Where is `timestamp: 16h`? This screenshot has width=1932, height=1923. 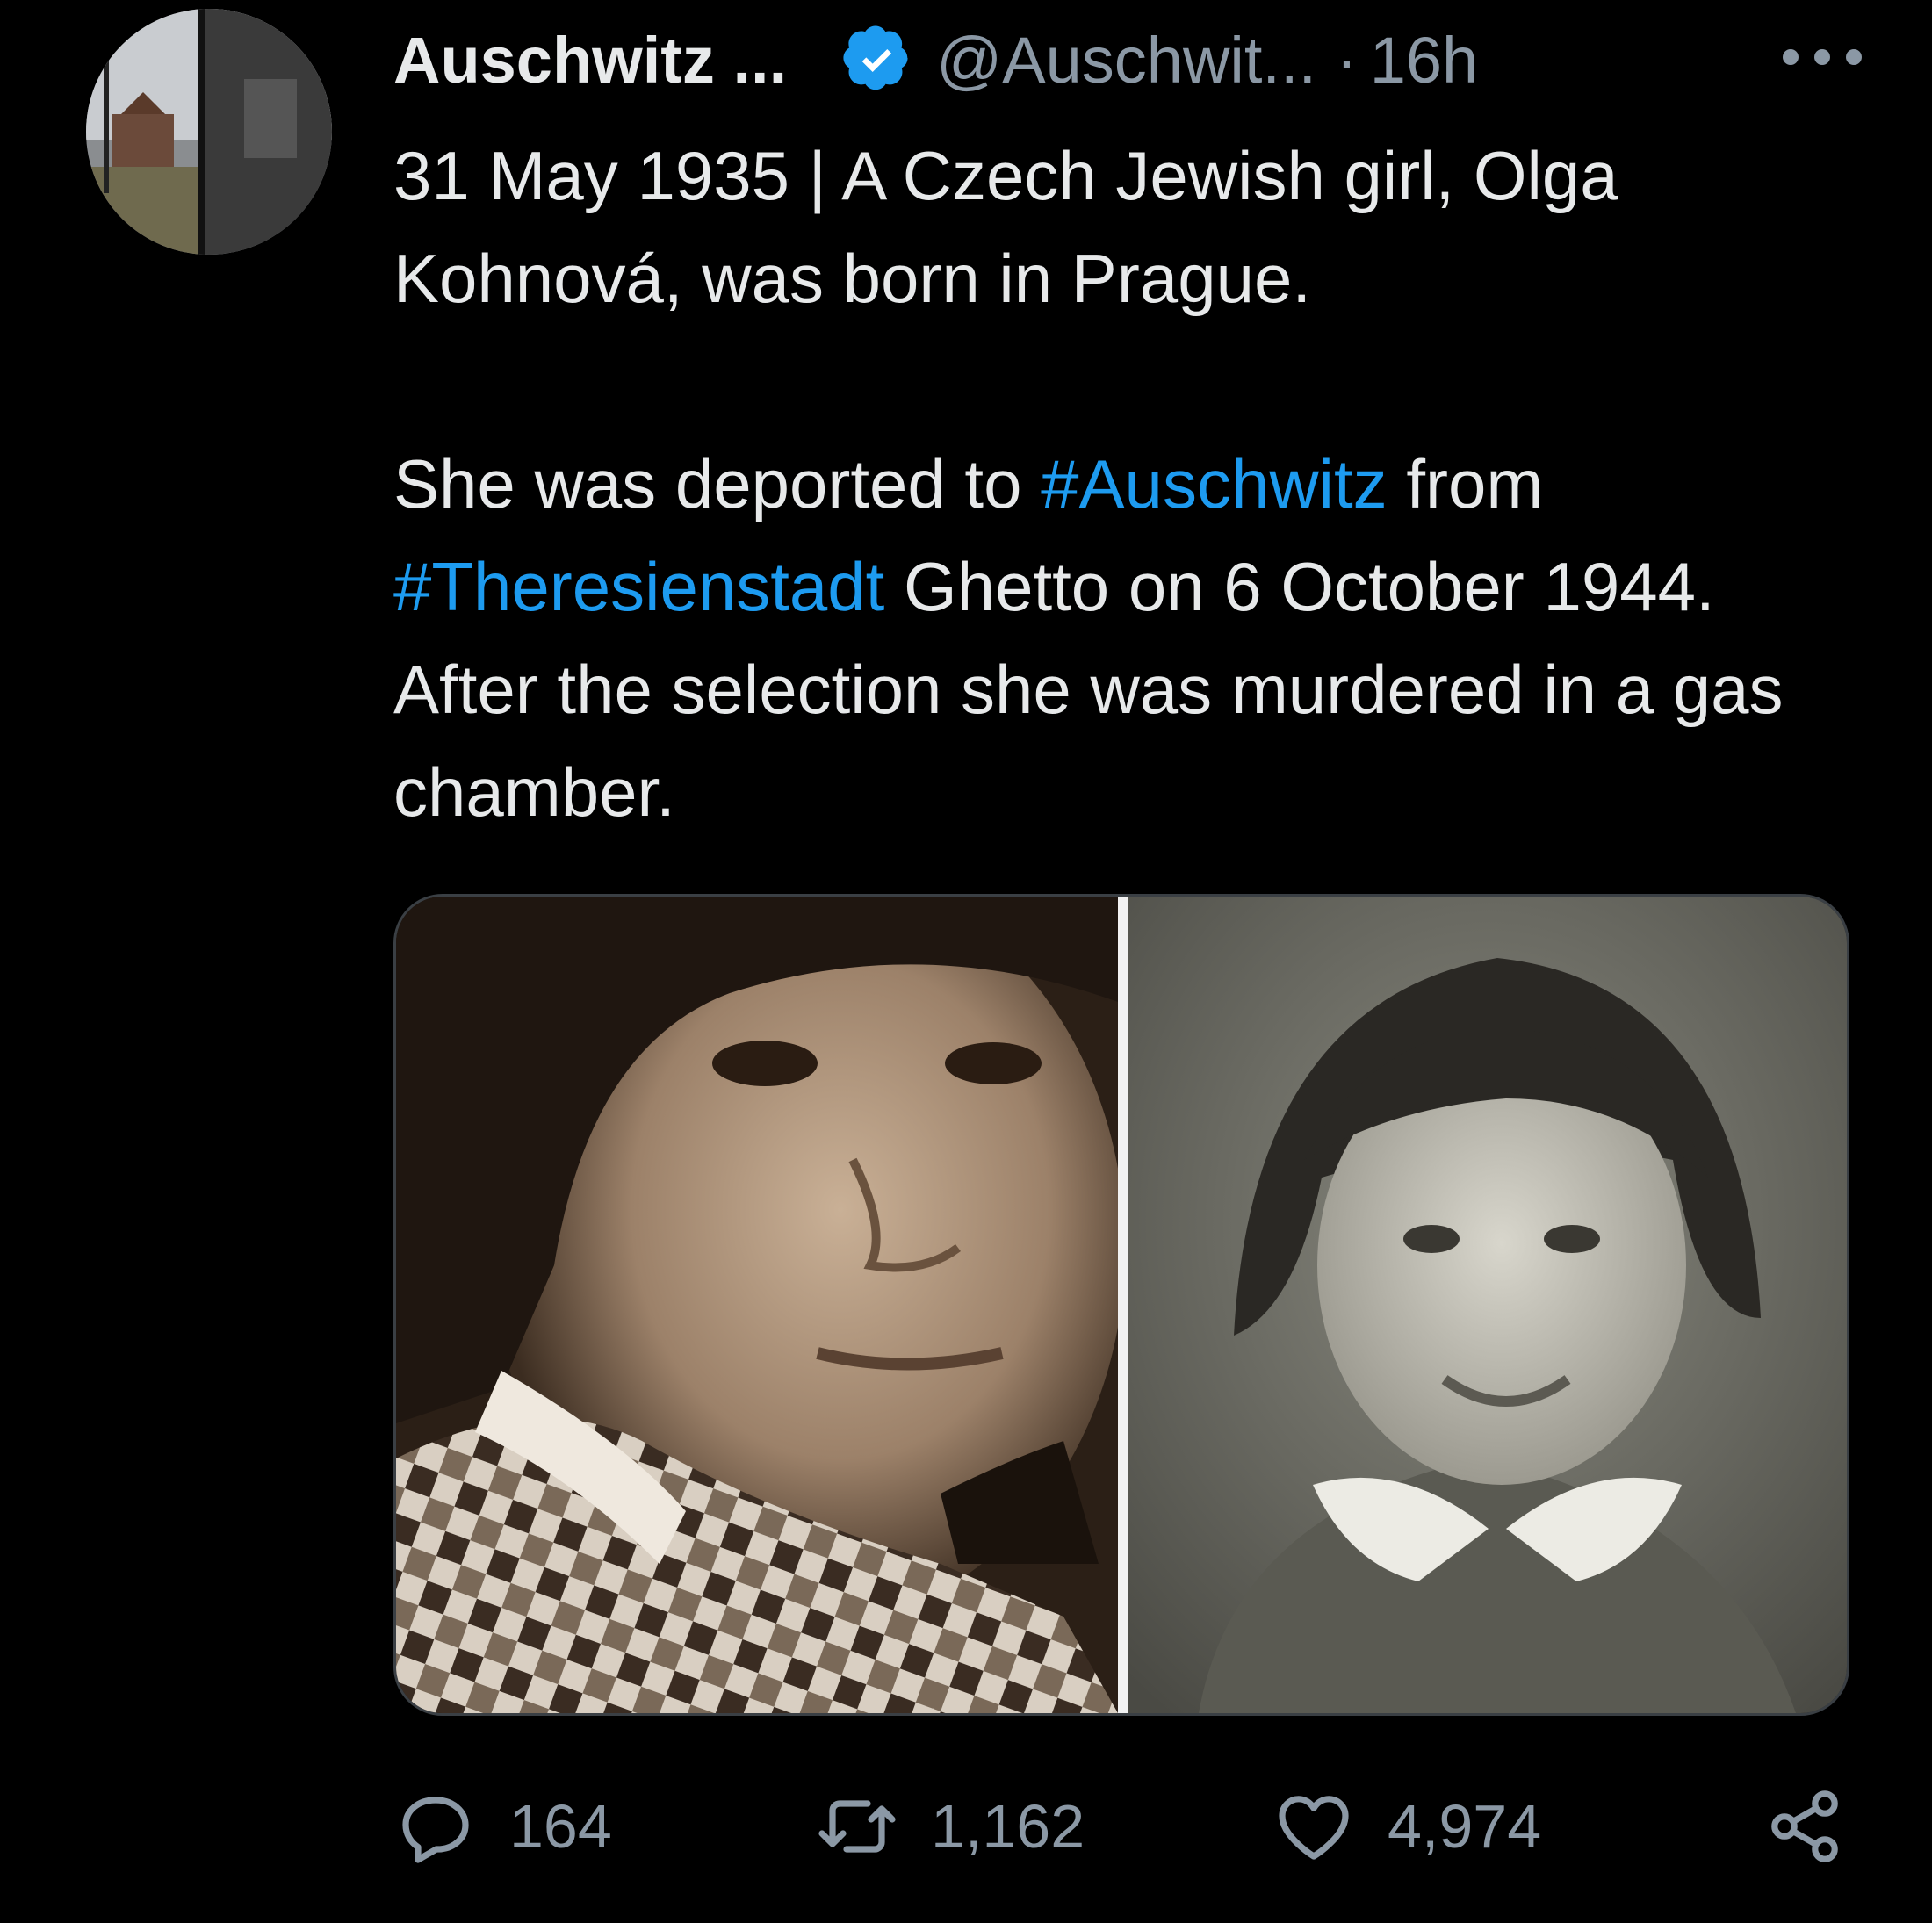
timestamp: 16h is located at coordinates (1424, 60).